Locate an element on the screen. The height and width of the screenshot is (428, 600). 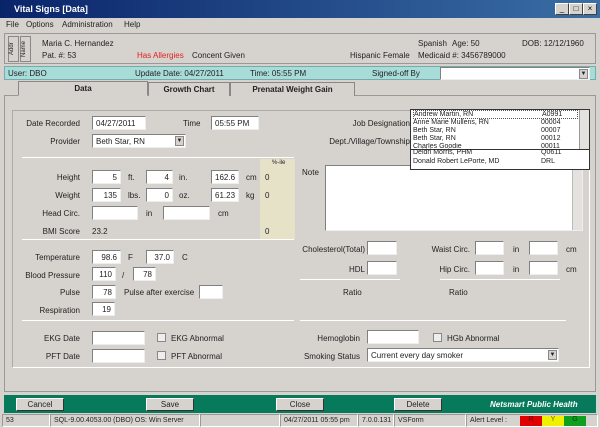
patient-name: Maria C. Hernandez is located at coordinates (78, 43).